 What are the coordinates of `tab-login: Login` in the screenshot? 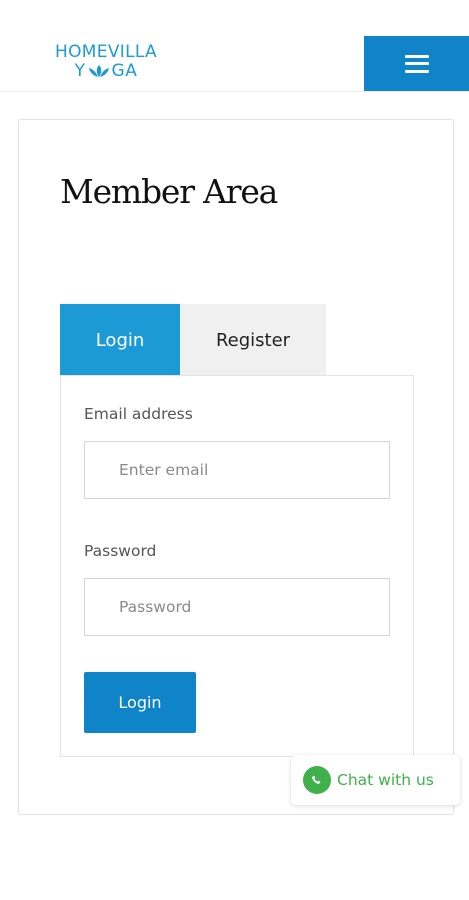 It's located at (120, 340).